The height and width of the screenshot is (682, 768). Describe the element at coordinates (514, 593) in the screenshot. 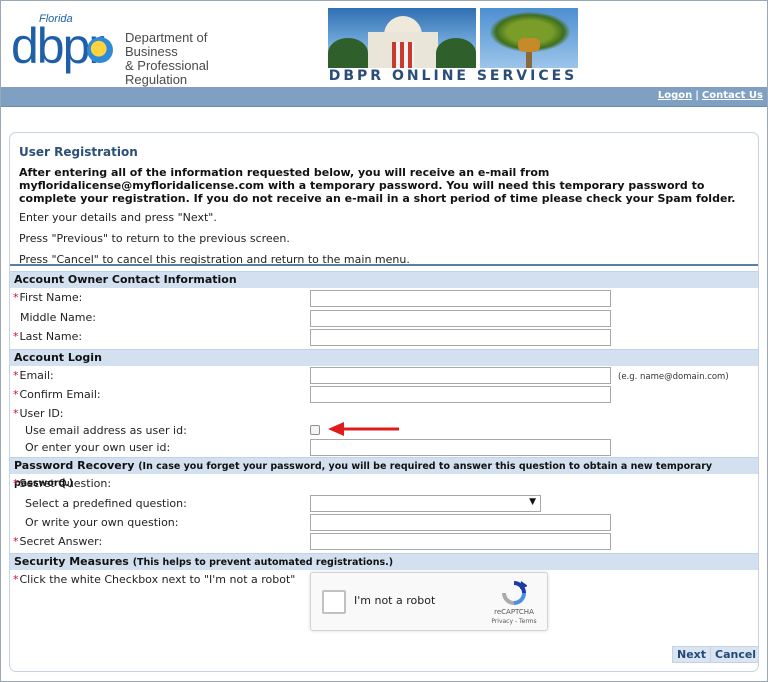

I see `recaptcha-logo-icon` at that location.